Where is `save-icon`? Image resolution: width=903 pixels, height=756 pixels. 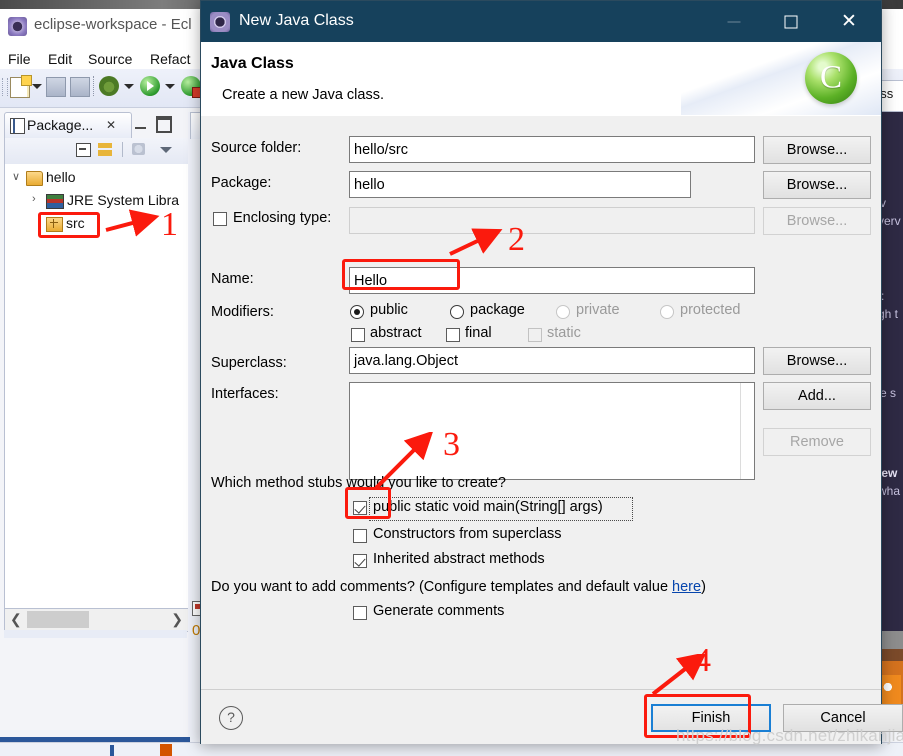
save-icon is located at coordinates (56, 87).